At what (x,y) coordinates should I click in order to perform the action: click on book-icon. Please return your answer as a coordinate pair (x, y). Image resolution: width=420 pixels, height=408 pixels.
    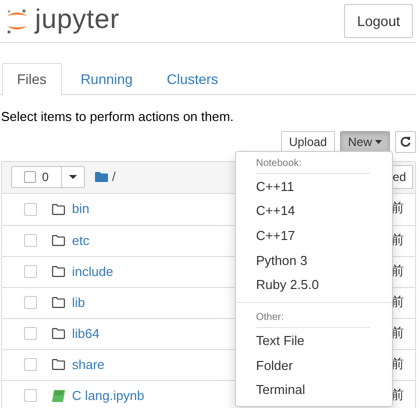
    Looking at the image, I should click on (58, 396).